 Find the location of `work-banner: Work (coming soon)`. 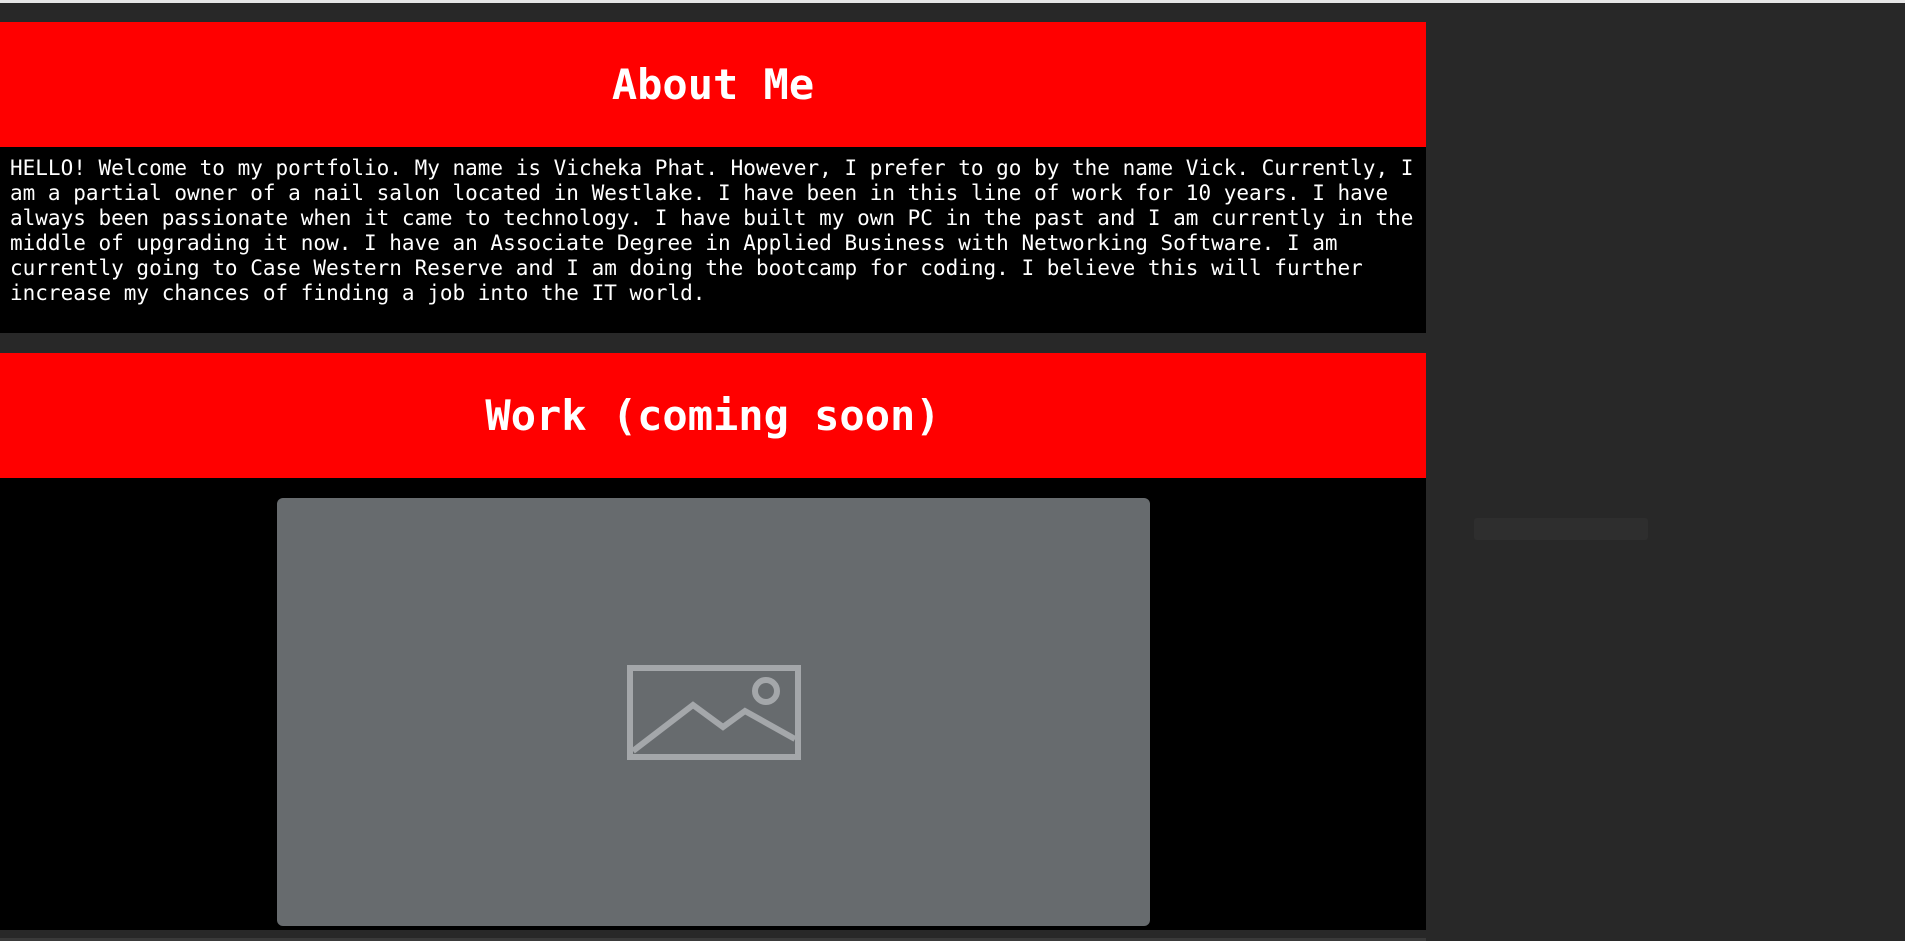

work-banner: Work (coming soon) is located at coordinates (713, 415).